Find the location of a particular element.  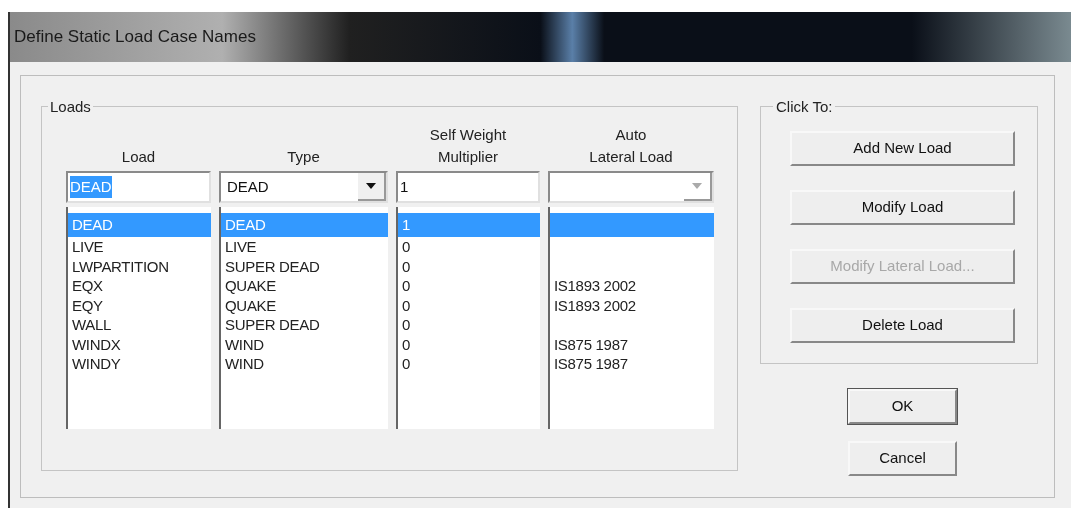

list-item: LWPARTITION is located at coordinates (139, 266).